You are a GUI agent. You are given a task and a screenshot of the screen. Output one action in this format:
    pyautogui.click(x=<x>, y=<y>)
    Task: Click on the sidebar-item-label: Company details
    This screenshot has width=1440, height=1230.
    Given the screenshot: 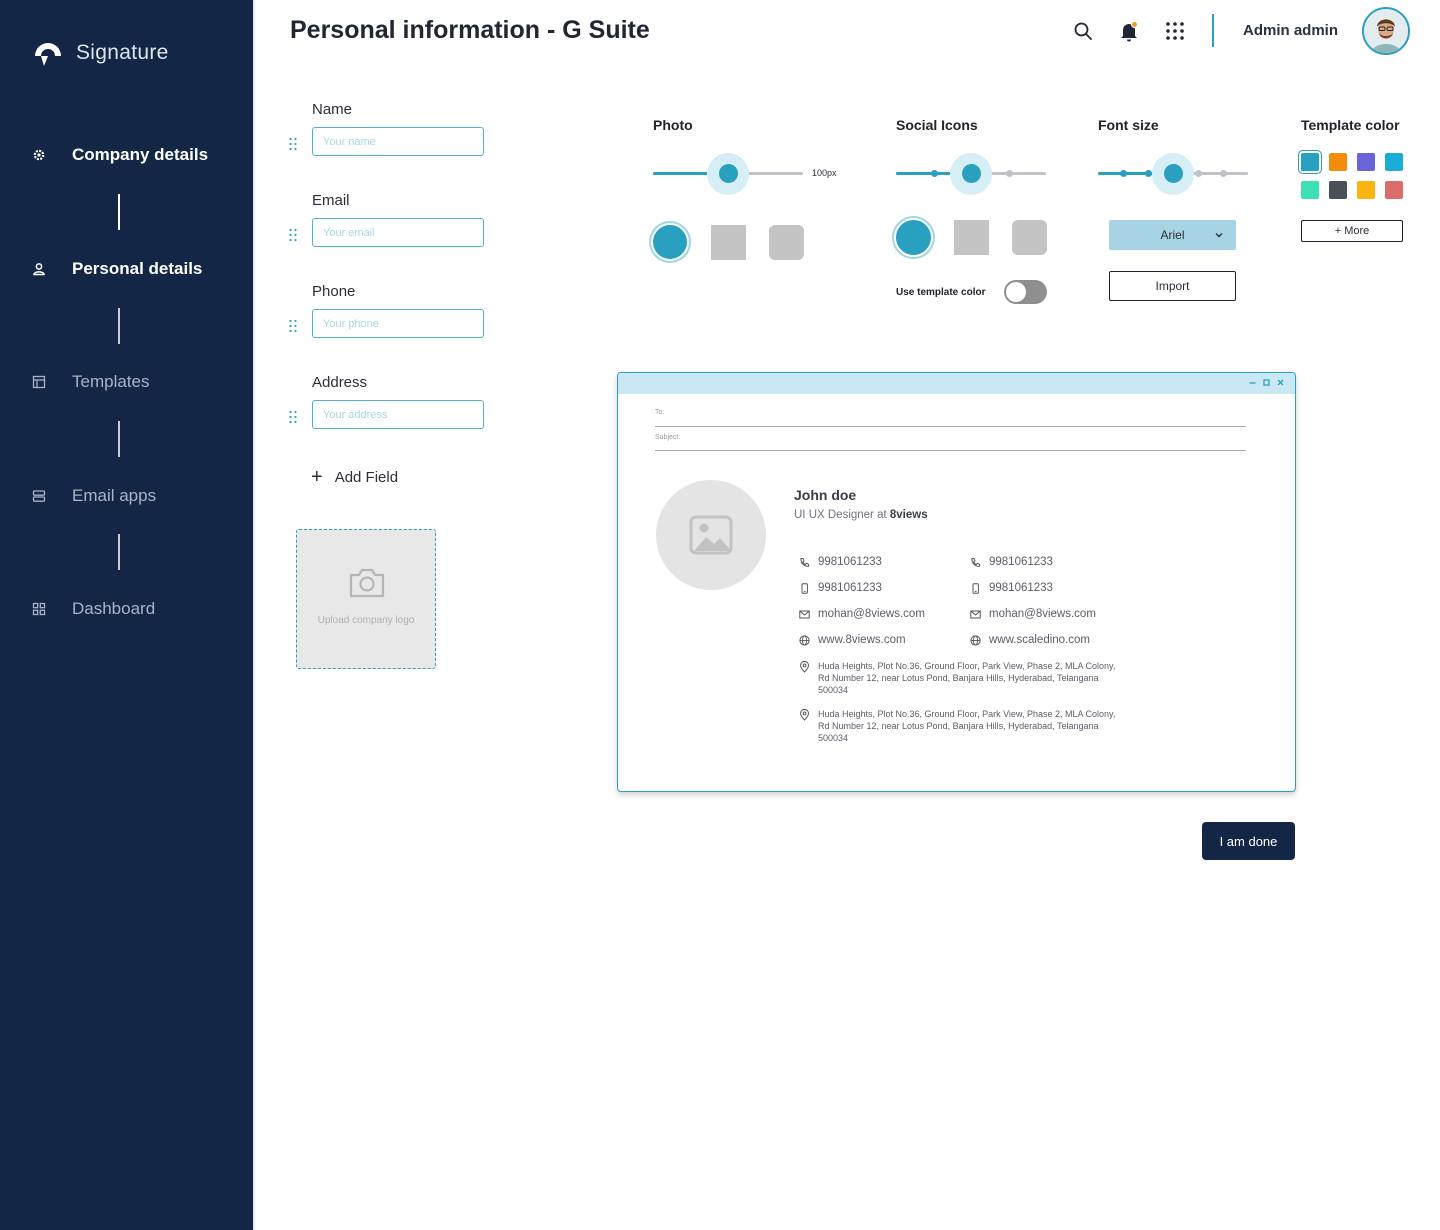 What is the action you would take?
    pyautogui.click(x=140, y=154)
    